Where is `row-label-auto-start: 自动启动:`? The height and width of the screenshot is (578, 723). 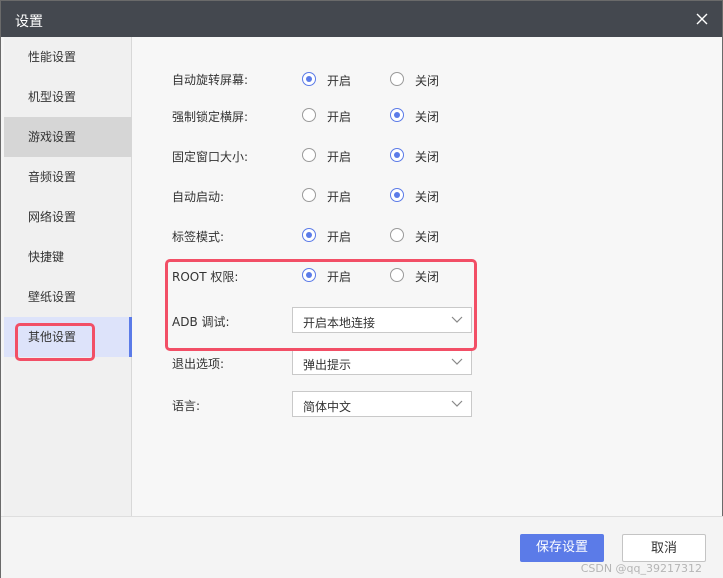 row-label-auto-start: 自动启动: is located at coordinates (198, 197).